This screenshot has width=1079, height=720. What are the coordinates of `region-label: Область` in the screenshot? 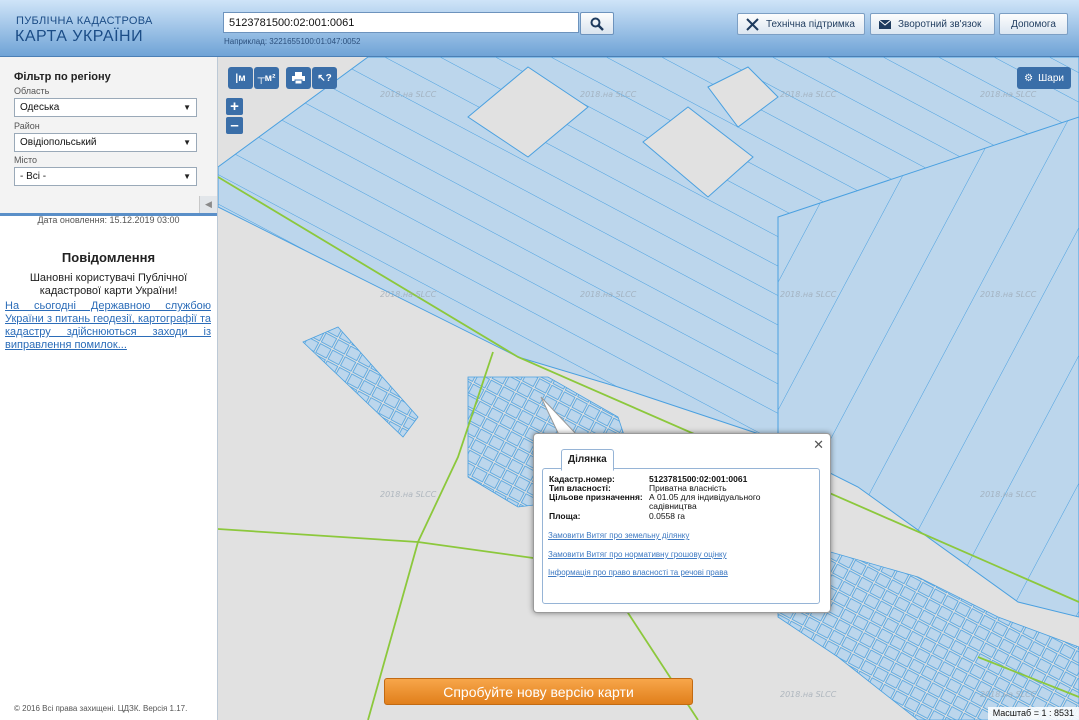 It's located at (32, 91).